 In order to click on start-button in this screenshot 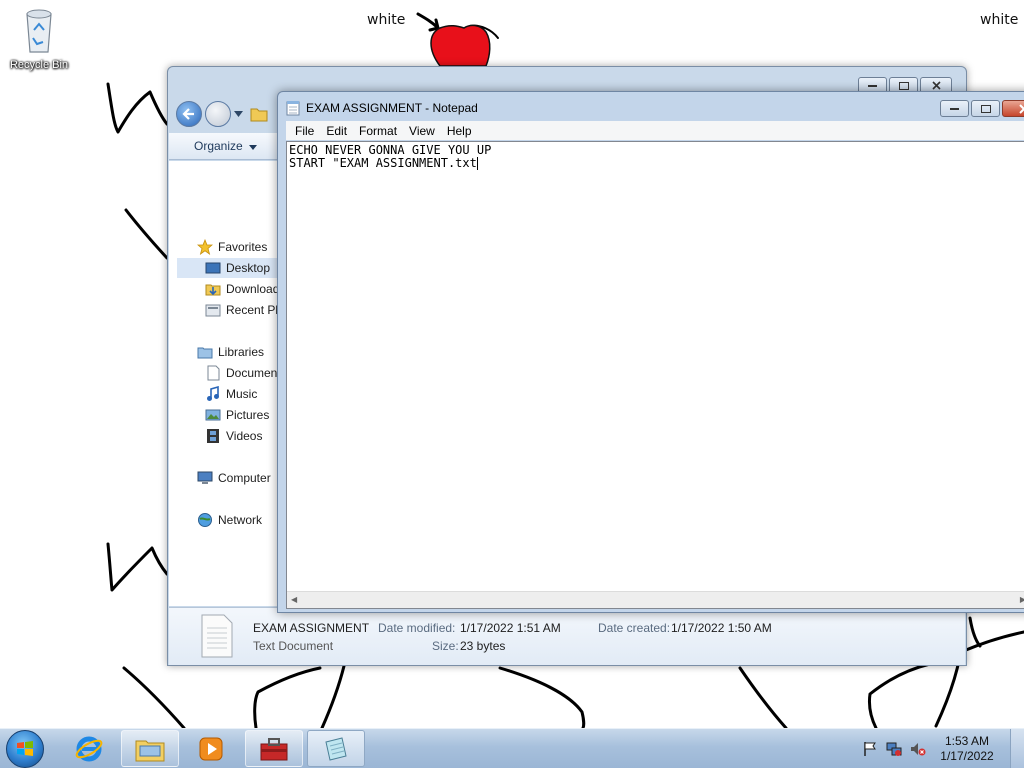, I will do `click(25, 749)`.